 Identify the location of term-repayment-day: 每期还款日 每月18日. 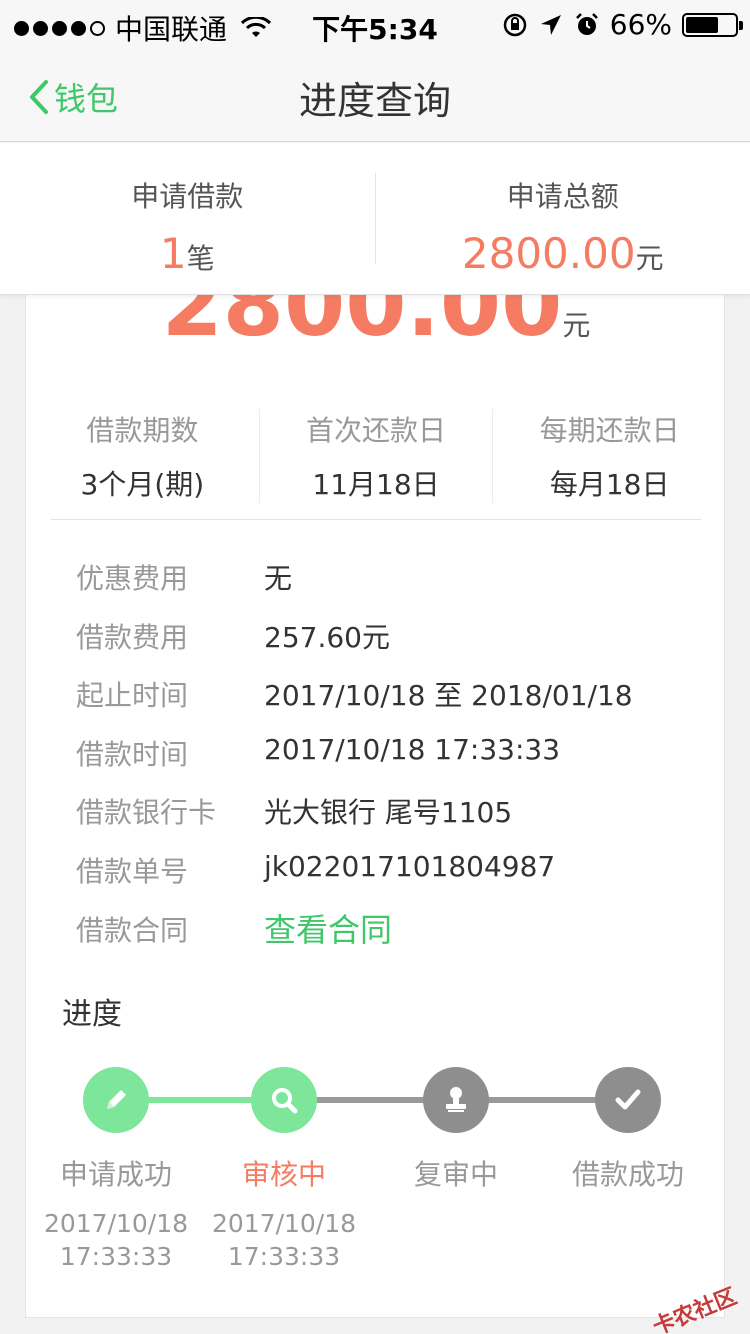
(608, 456).